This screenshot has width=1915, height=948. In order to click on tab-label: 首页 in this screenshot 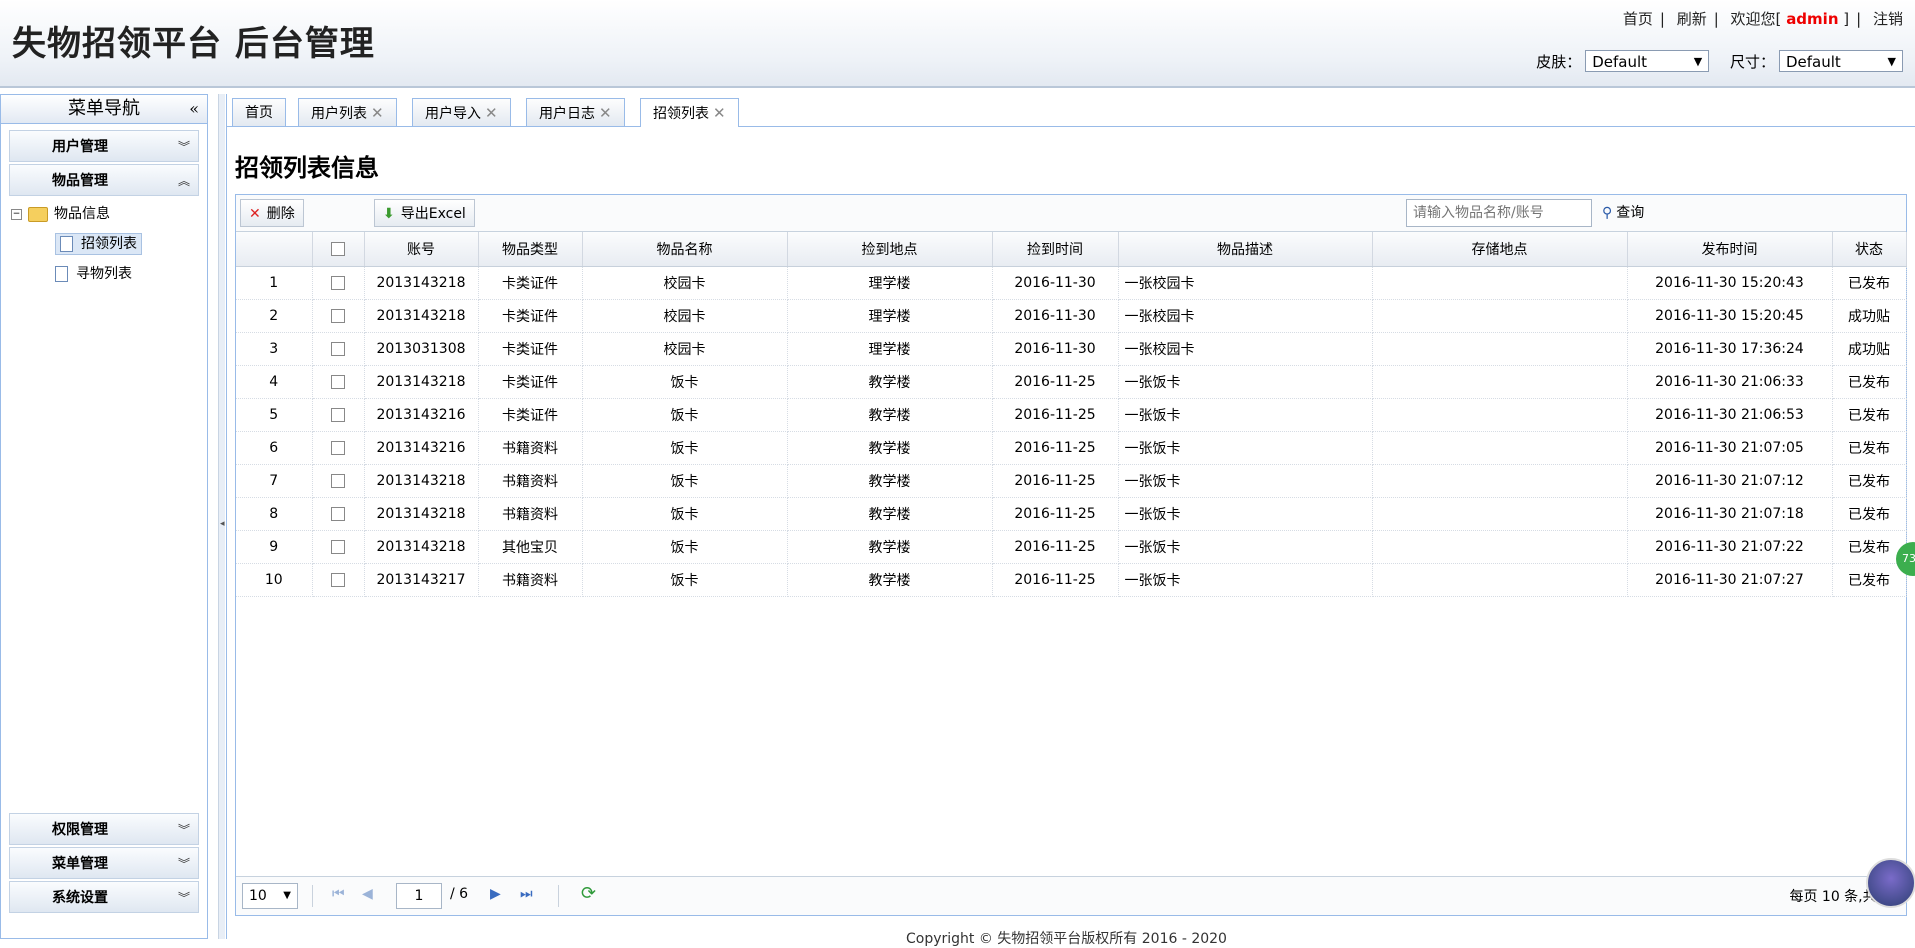, I will do `click(259, 113)`.